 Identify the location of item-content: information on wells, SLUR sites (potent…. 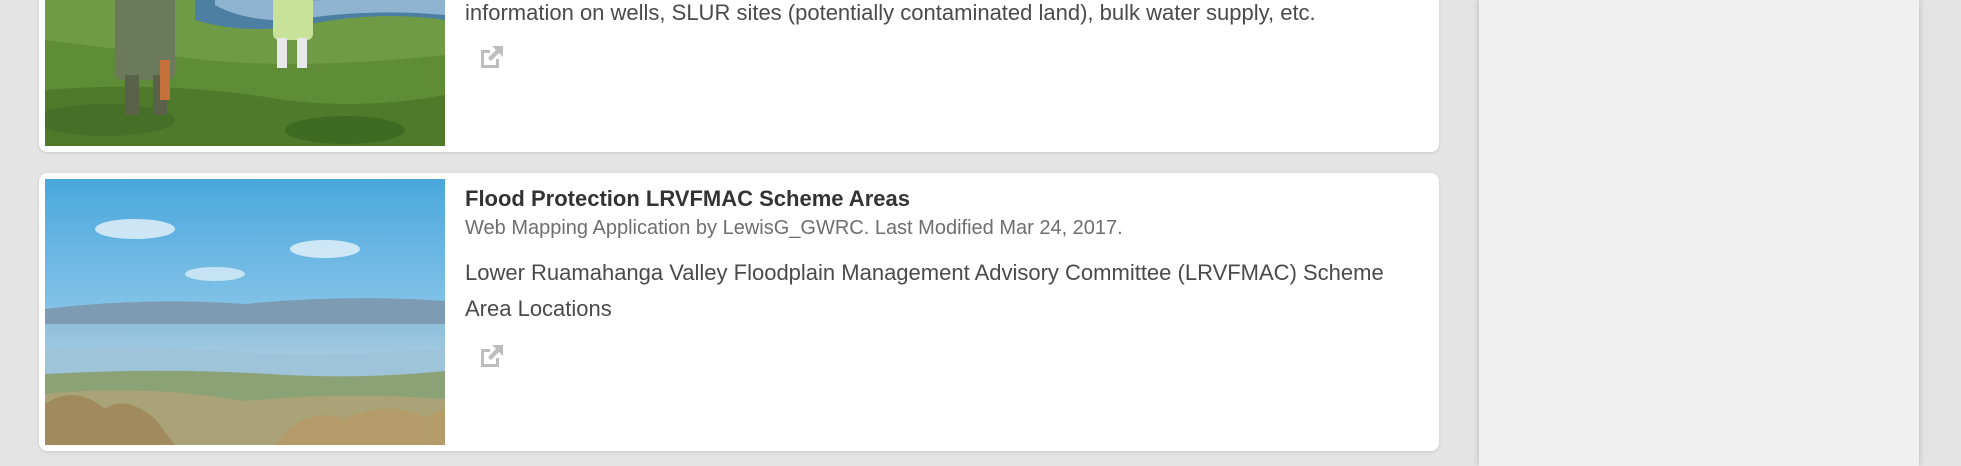
(932, 38).